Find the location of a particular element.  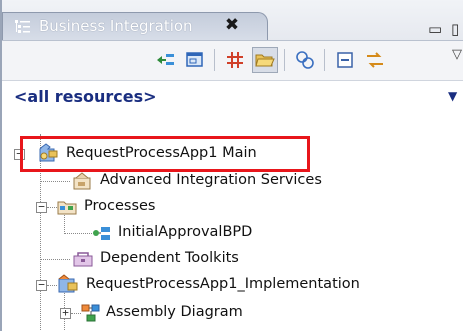

collapse-all-icon is located at coordinates (345, 60).